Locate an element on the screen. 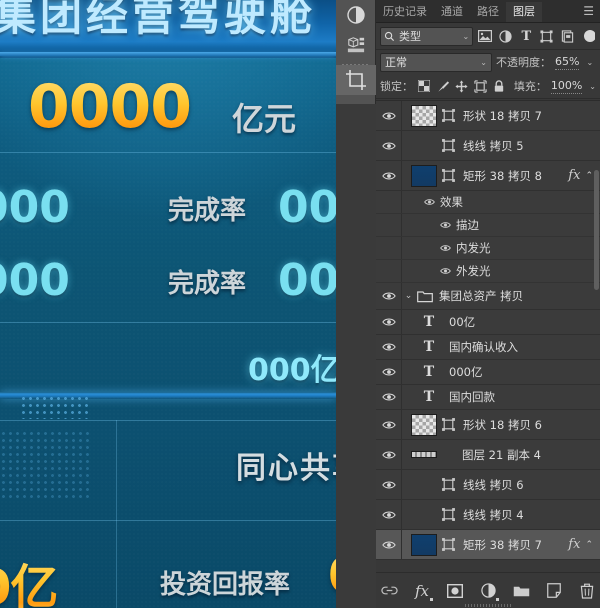 The image size is (600, 608). 3d-material-tool-button is located at coordinates (356, 45).